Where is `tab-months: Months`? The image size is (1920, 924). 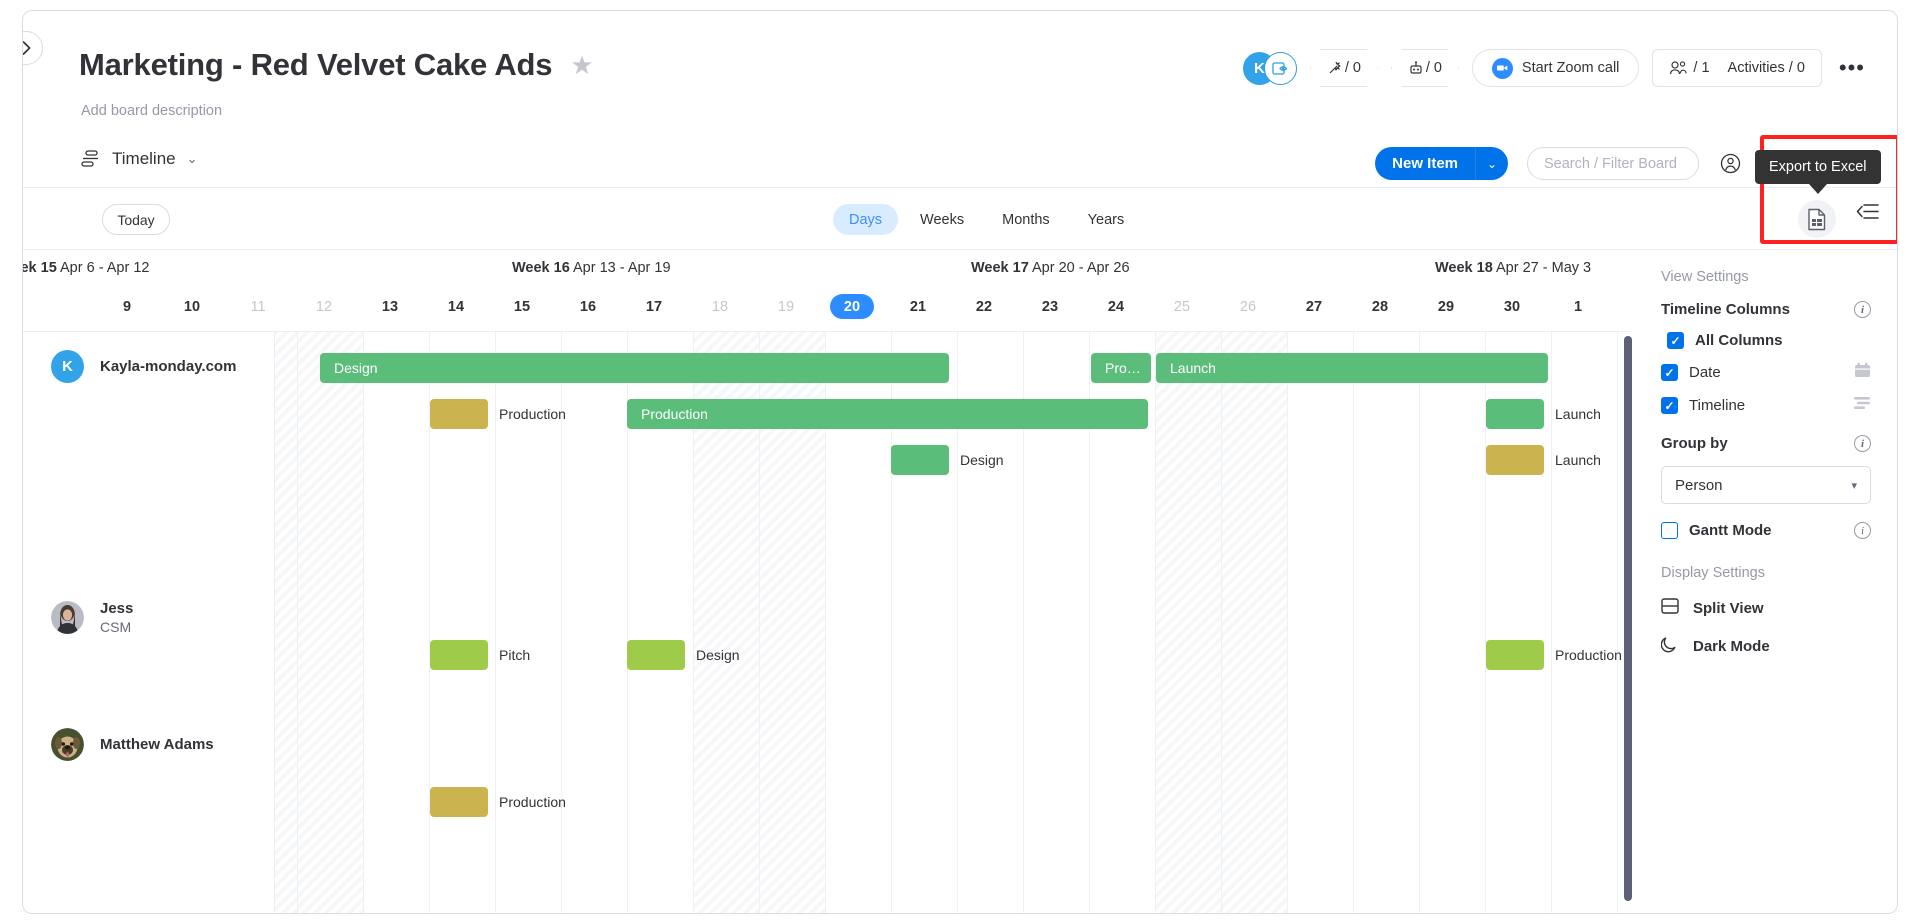
tab-months: Months is located at coordinates (1026, 219).